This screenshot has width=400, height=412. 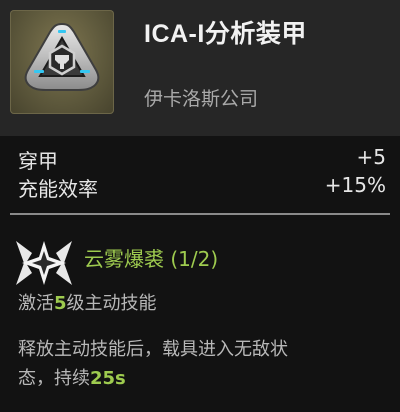 What do you see at coordinates (151, 259) in the screenshot?
I see `set-bonus-name: 云雾爆裘 (1/2)` at bounding box center [151, 259].